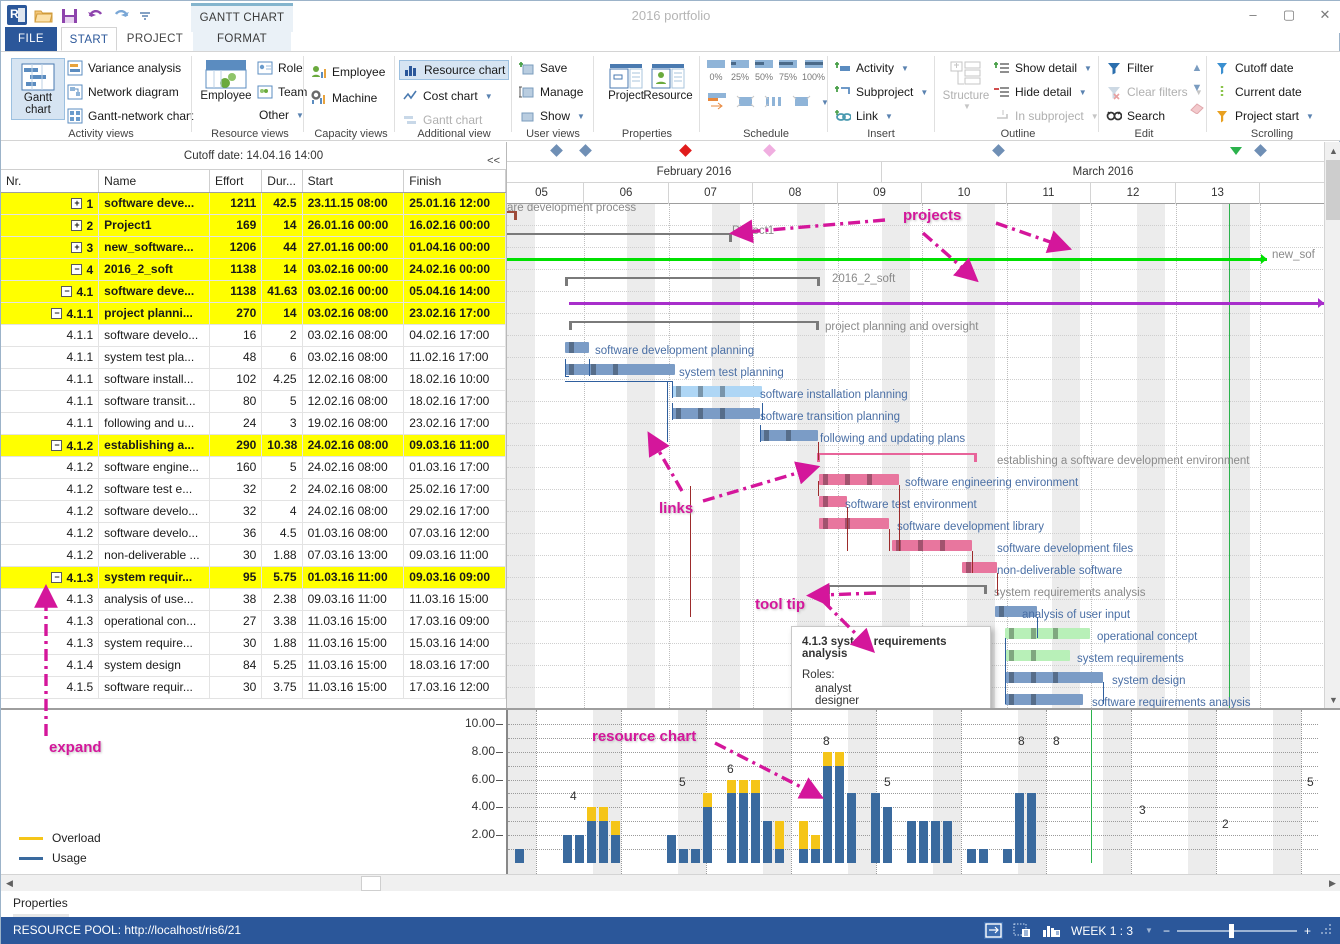  What do you see at coordinates (764, 70) in the screenshot?
I see `progress-50-button: 50%` at bounding box center [764, 70].